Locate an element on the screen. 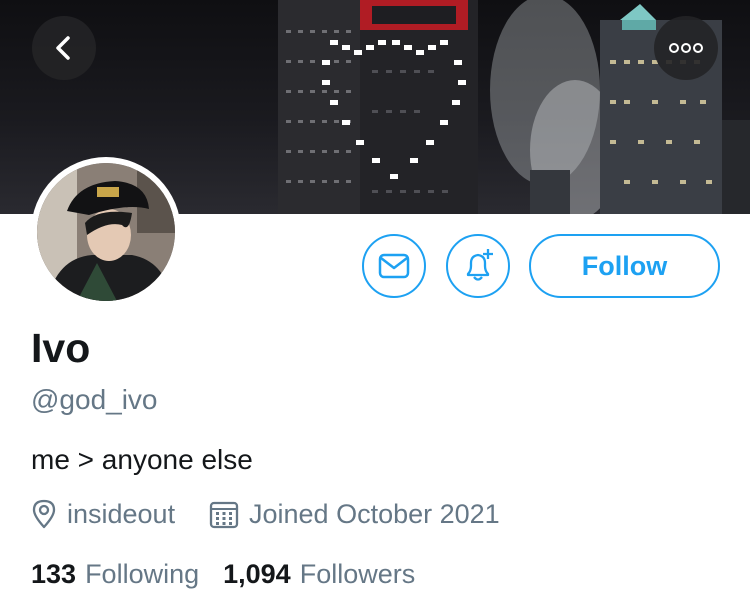  more-options-button is located at coordinates (686, 48).